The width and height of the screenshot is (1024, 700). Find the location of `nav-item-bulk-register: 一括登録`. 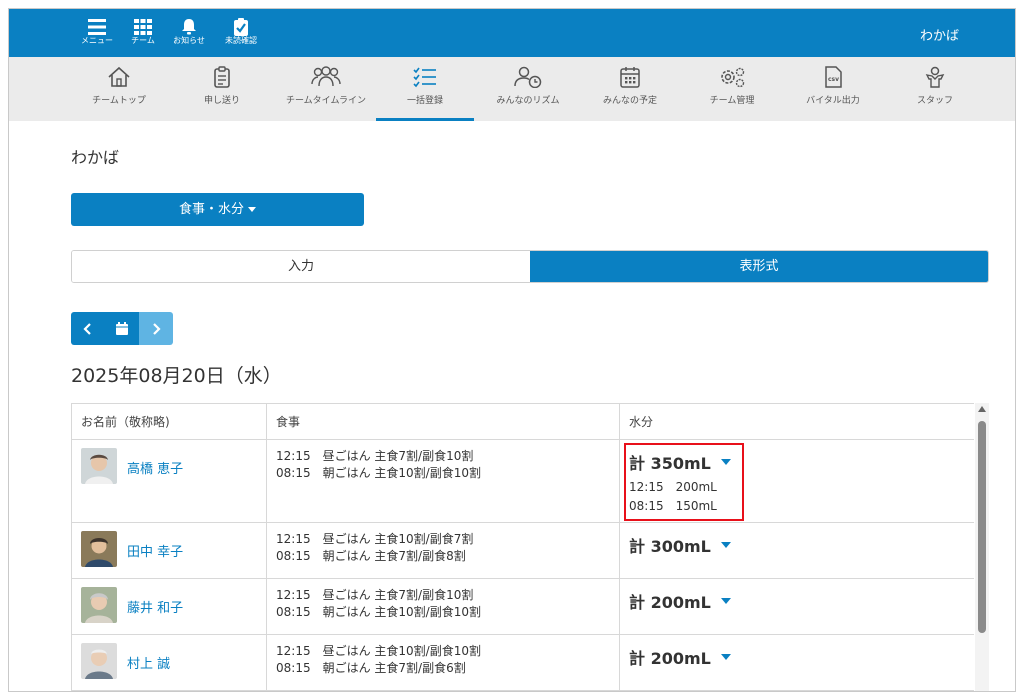

nav-item-bulk-register: 一括登録 is located at coordinates (425, 89).